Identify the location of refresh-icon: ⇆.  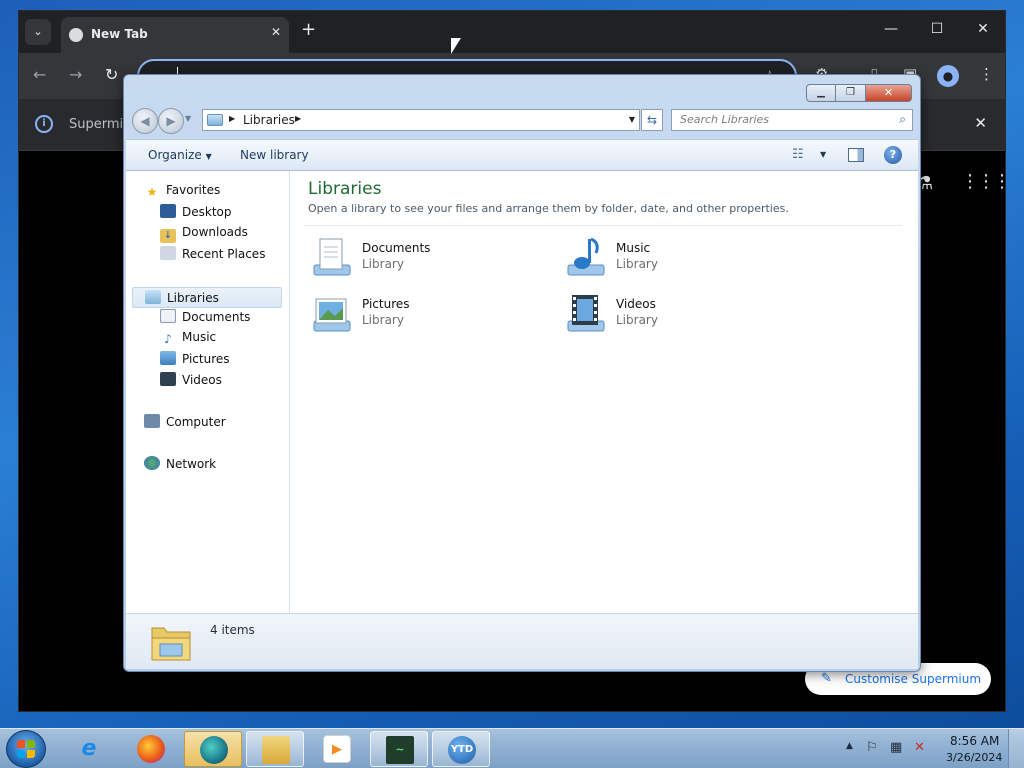
(652, 120).